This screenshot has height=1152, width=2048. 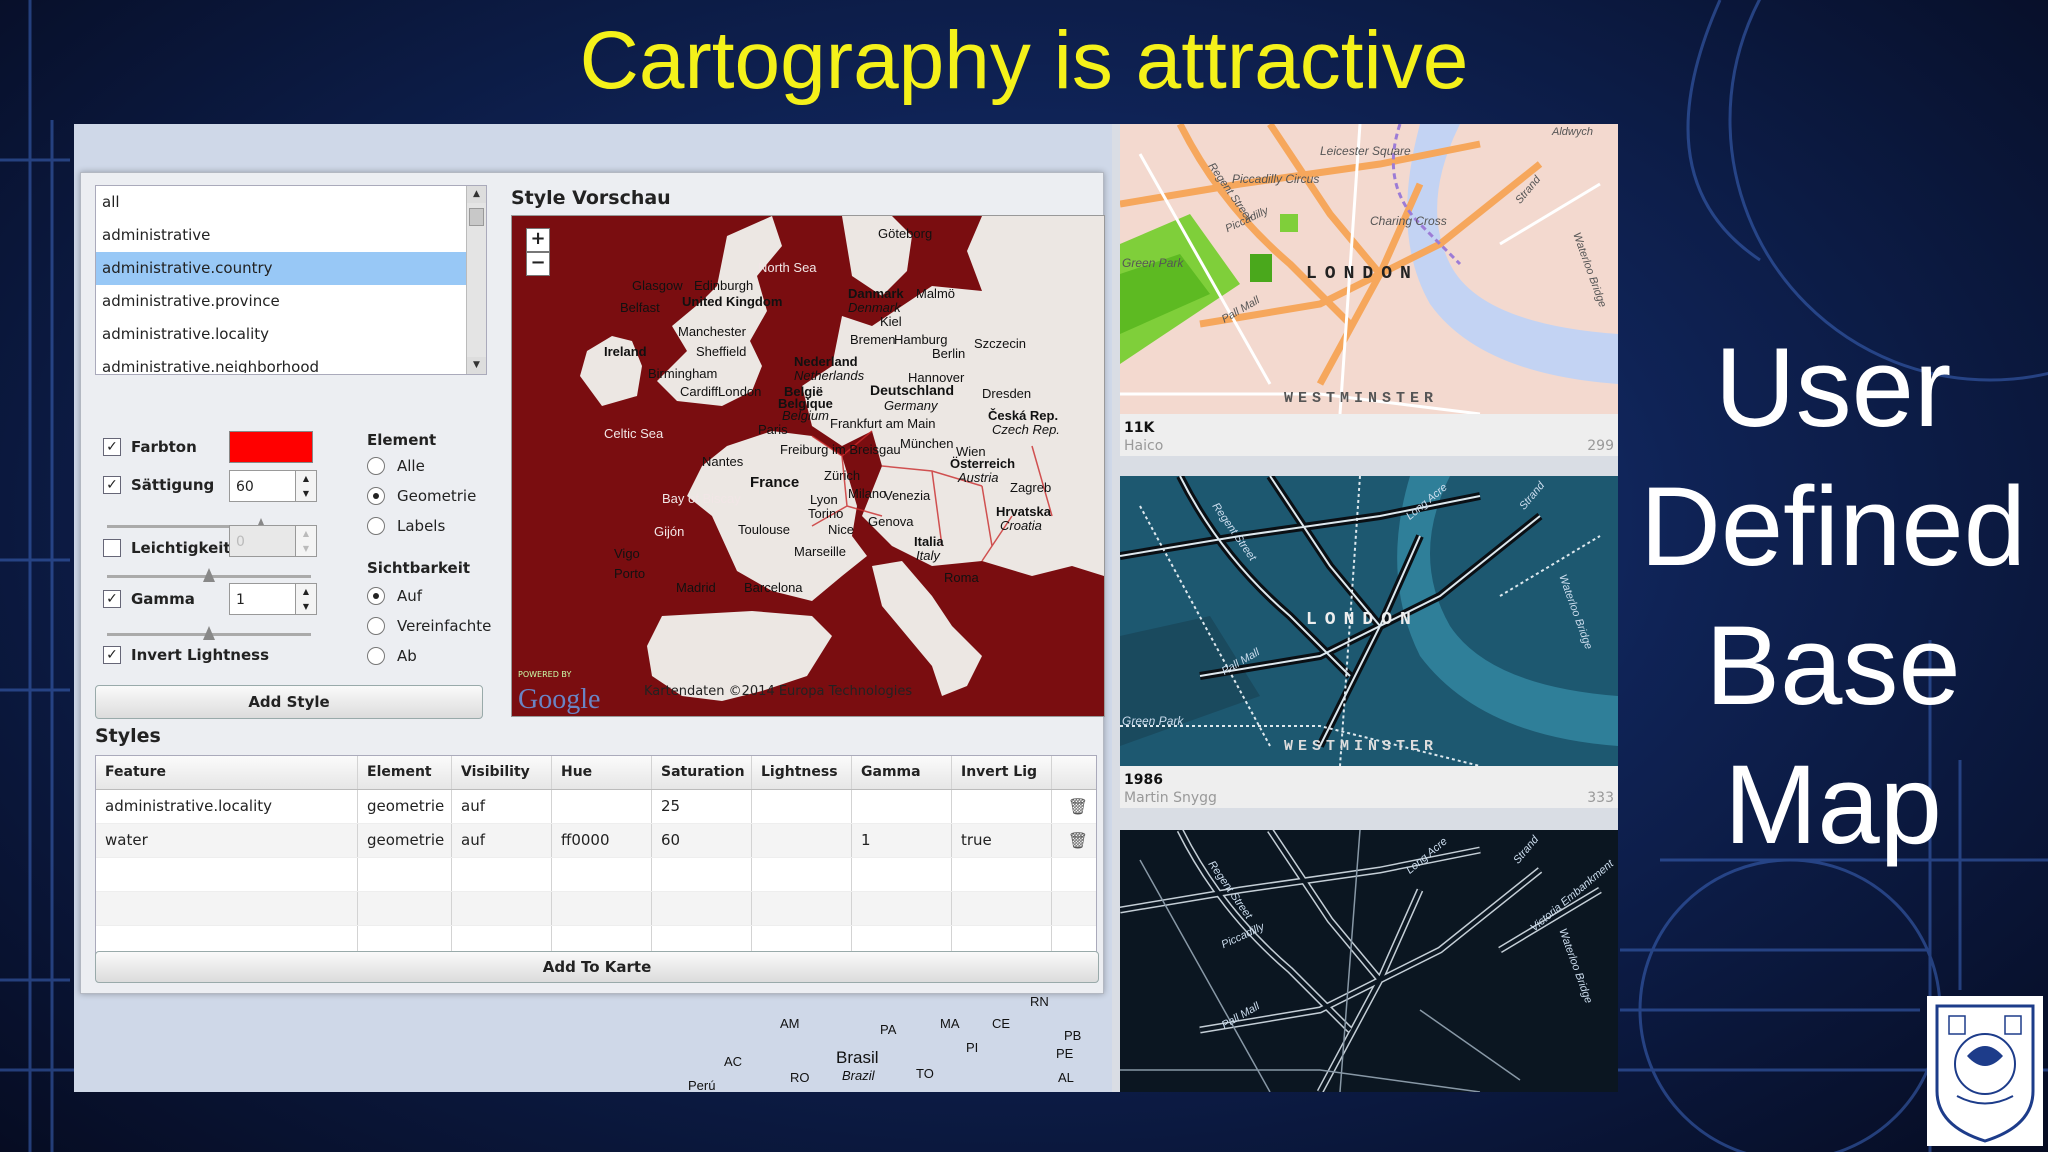 What do you see at coordinates (419, 568) in the screenshot?
I see `sichtbarkeit-group-title: Sichtbarkeit` at bounding box center [419, 568].